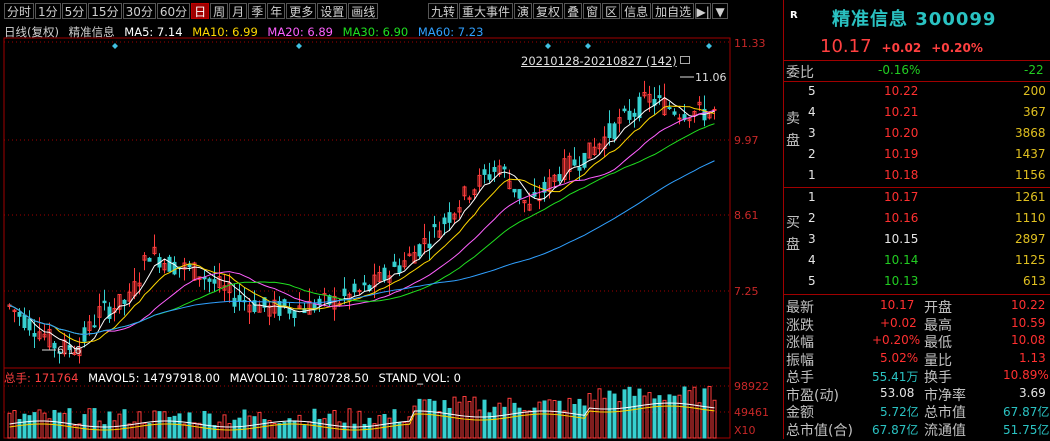 This screenshot has height=441, width=1050. I want to click on period-tab: 月, so click(238, 11).